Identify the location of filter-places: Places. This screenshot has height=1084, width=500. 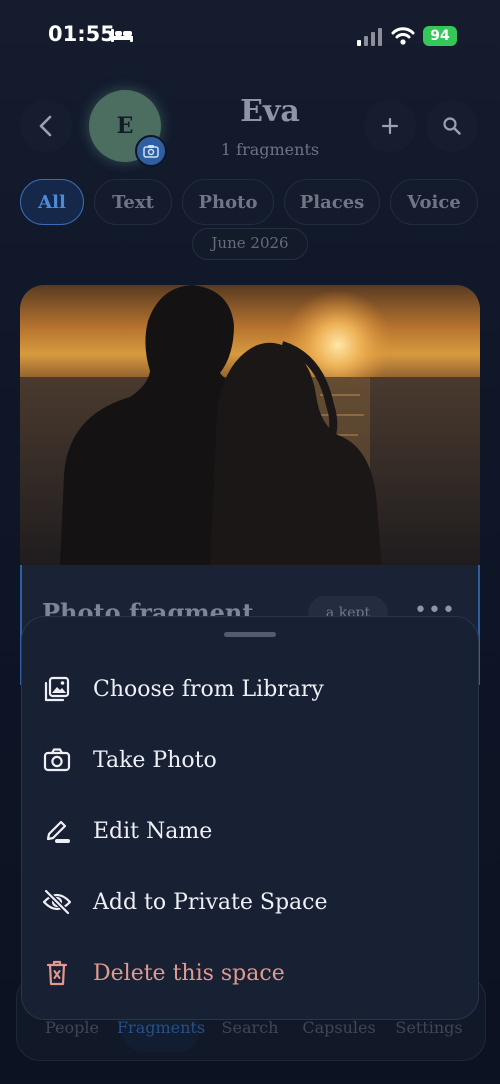
(332, 202).